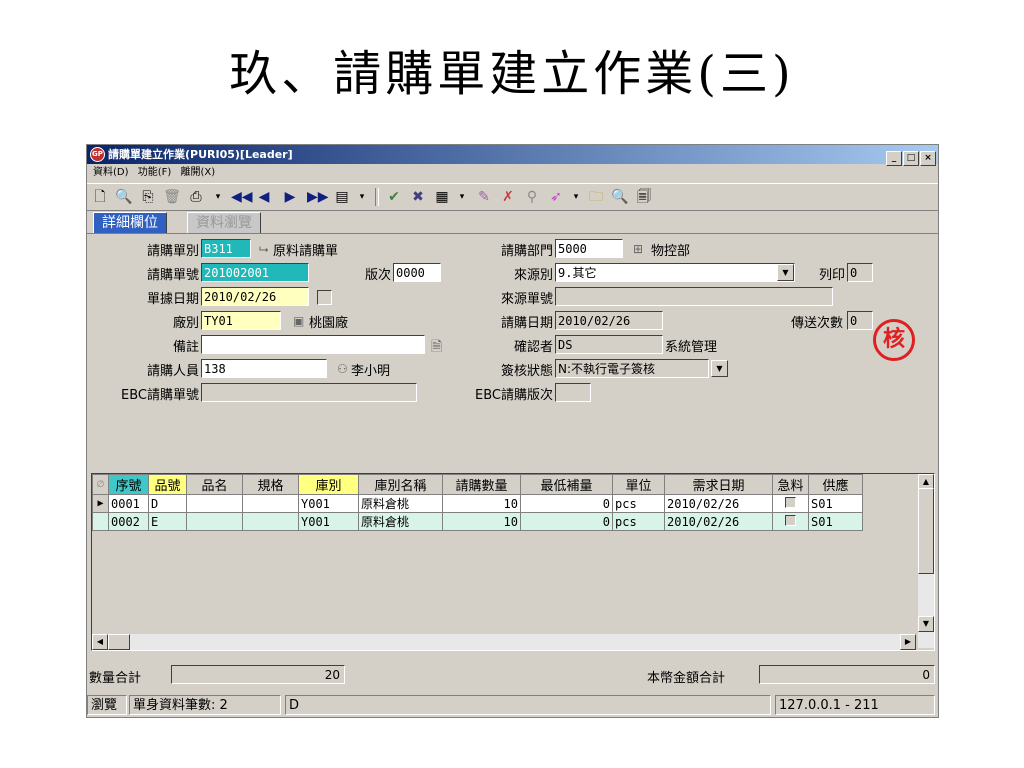  Describe the element at coordinates (264, 249) in the screenshot. I see `lookup-icon: ⮡` at that location.